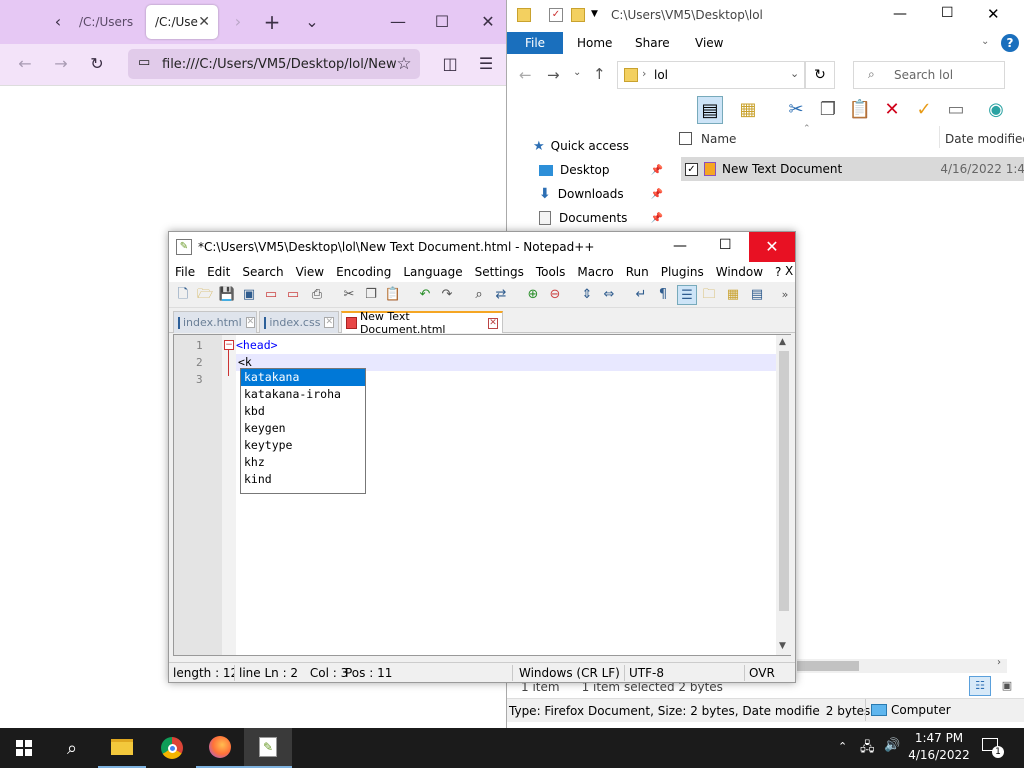  What do you see at coordinates (72, 748) in the screenshot?
I see `search-icon: ⌕` at bounding box center [72, 748].